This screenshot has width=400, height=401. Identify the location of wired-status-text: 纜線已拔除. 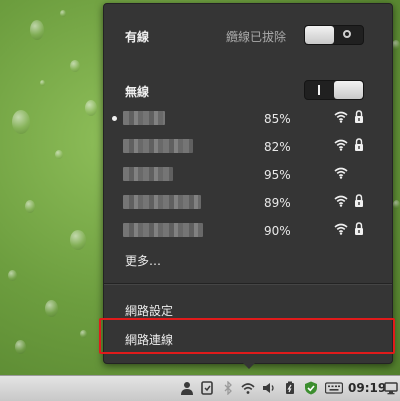
(256, 37).